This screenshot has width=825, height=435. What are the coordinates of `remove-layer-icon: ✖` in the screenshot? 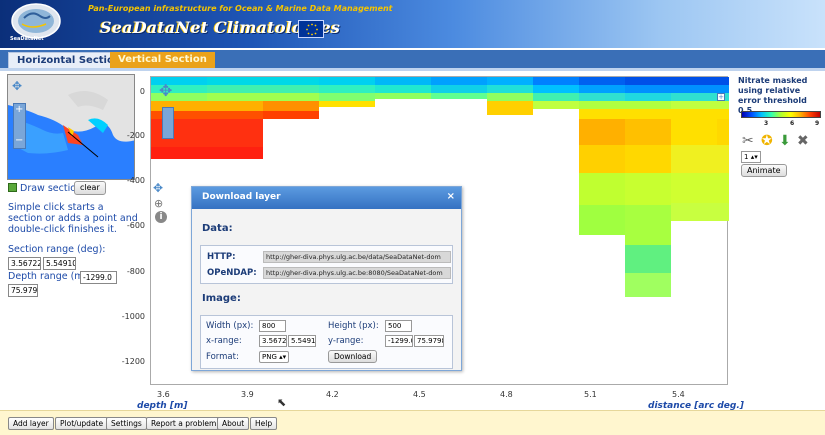 It's located at (803, 141).